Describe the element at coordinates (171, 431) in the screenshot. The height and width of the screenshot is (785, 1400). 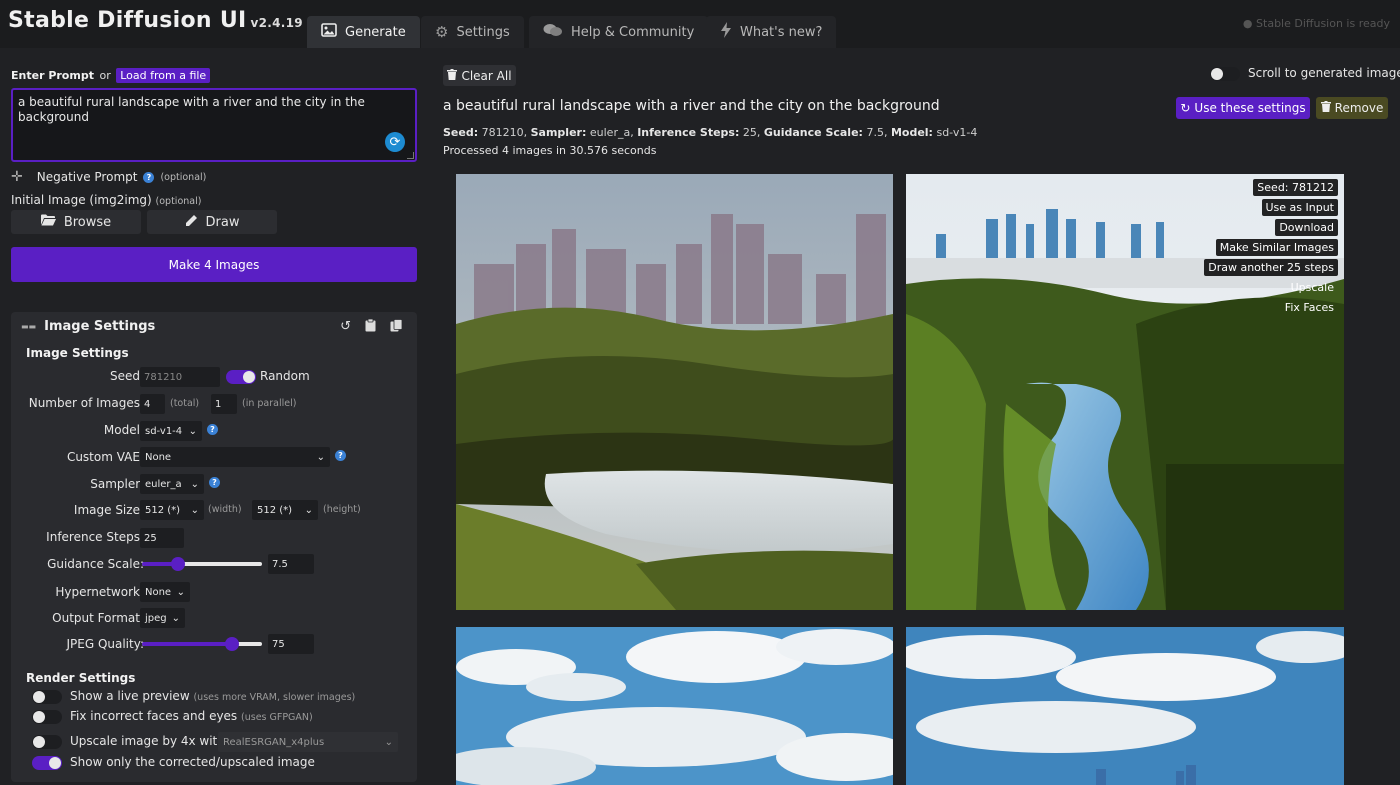
I see `model-select: sd-v1-4 ⌄` at that location.